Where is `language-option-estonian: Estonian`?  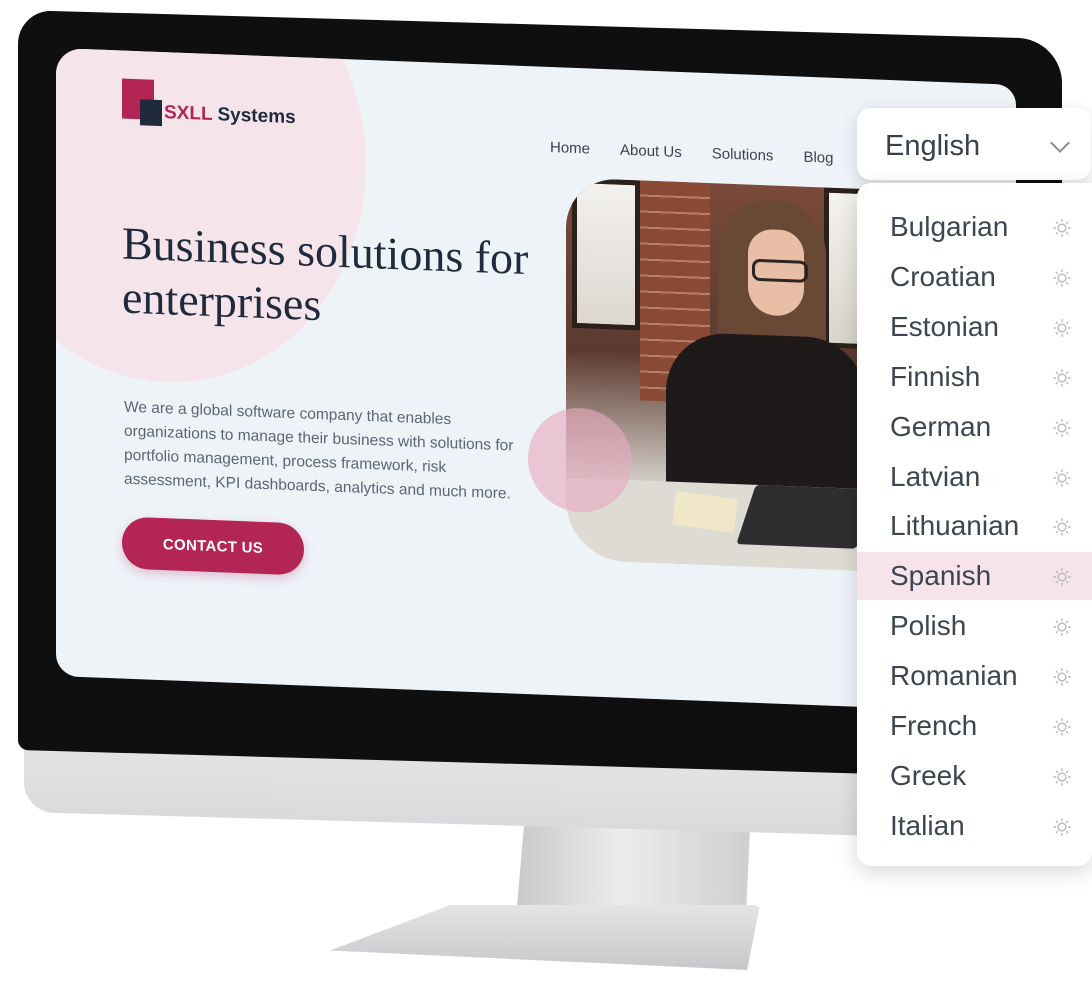
language-option-estonian: Estonian is located at coordinates (974, 327).